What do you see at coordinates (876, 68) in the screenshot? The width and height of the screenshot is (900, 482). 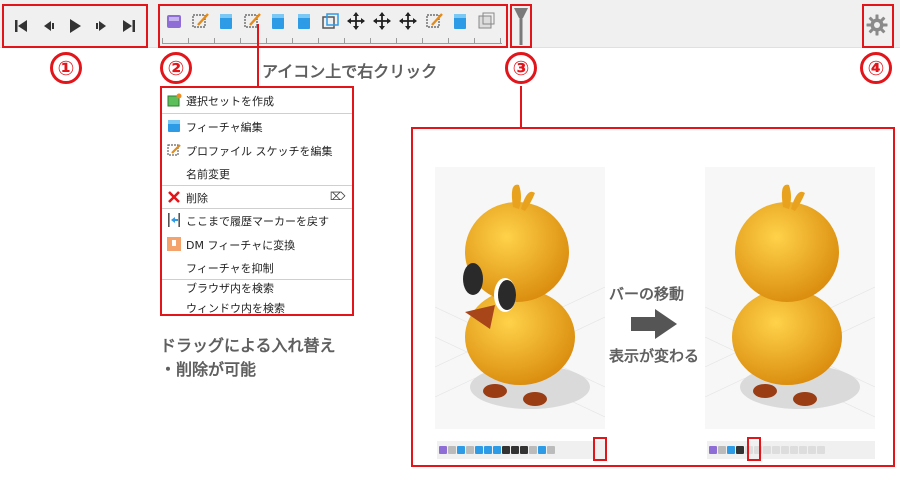 I see `callout-number-4: ④` at bounding box center [876, 68].